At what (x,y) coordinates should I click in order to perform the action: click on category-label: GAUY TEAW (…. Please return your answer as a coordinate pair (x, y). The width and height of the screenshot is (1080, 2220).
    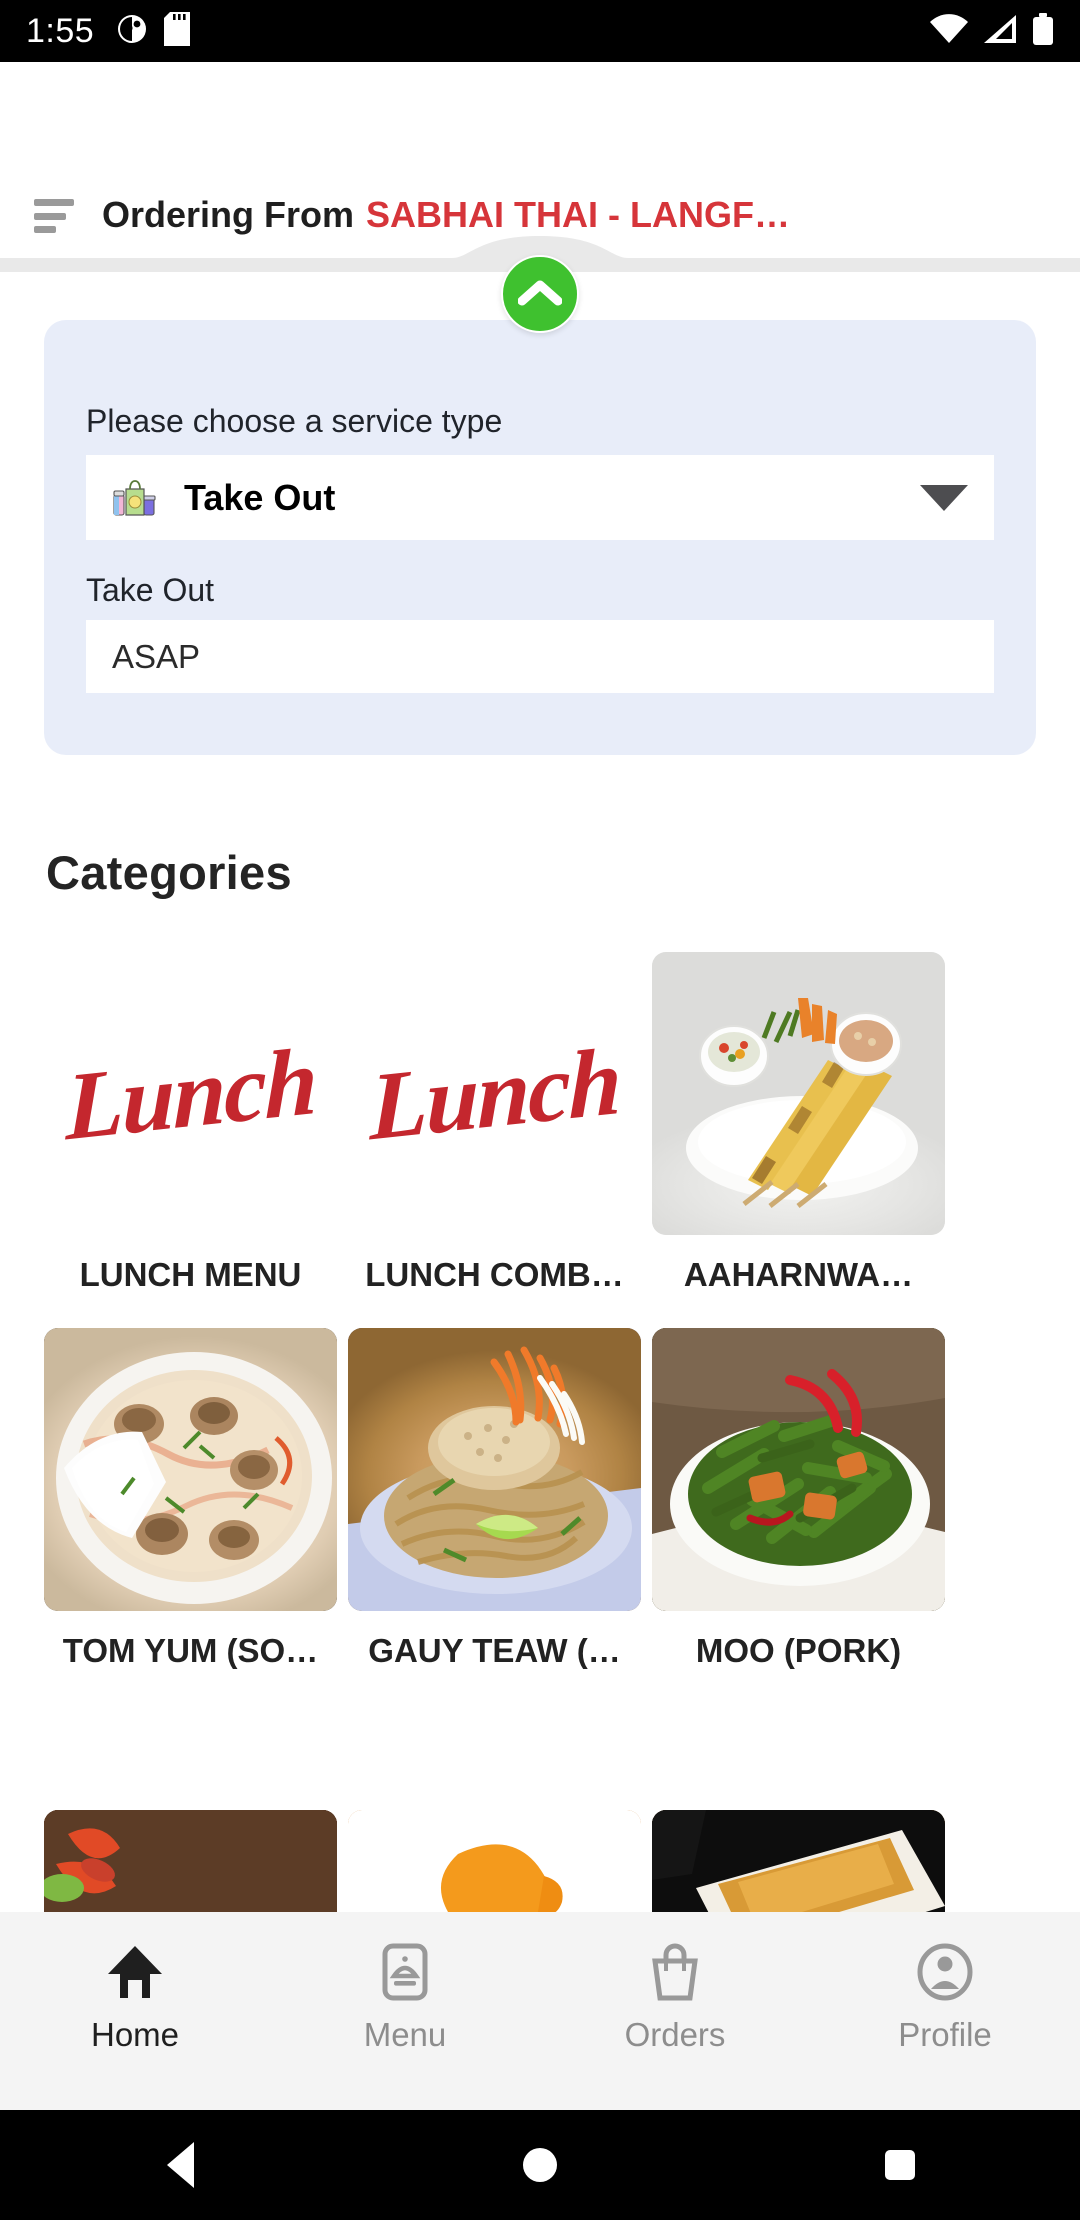
    Looking at the image, I should click on (494, 1651).